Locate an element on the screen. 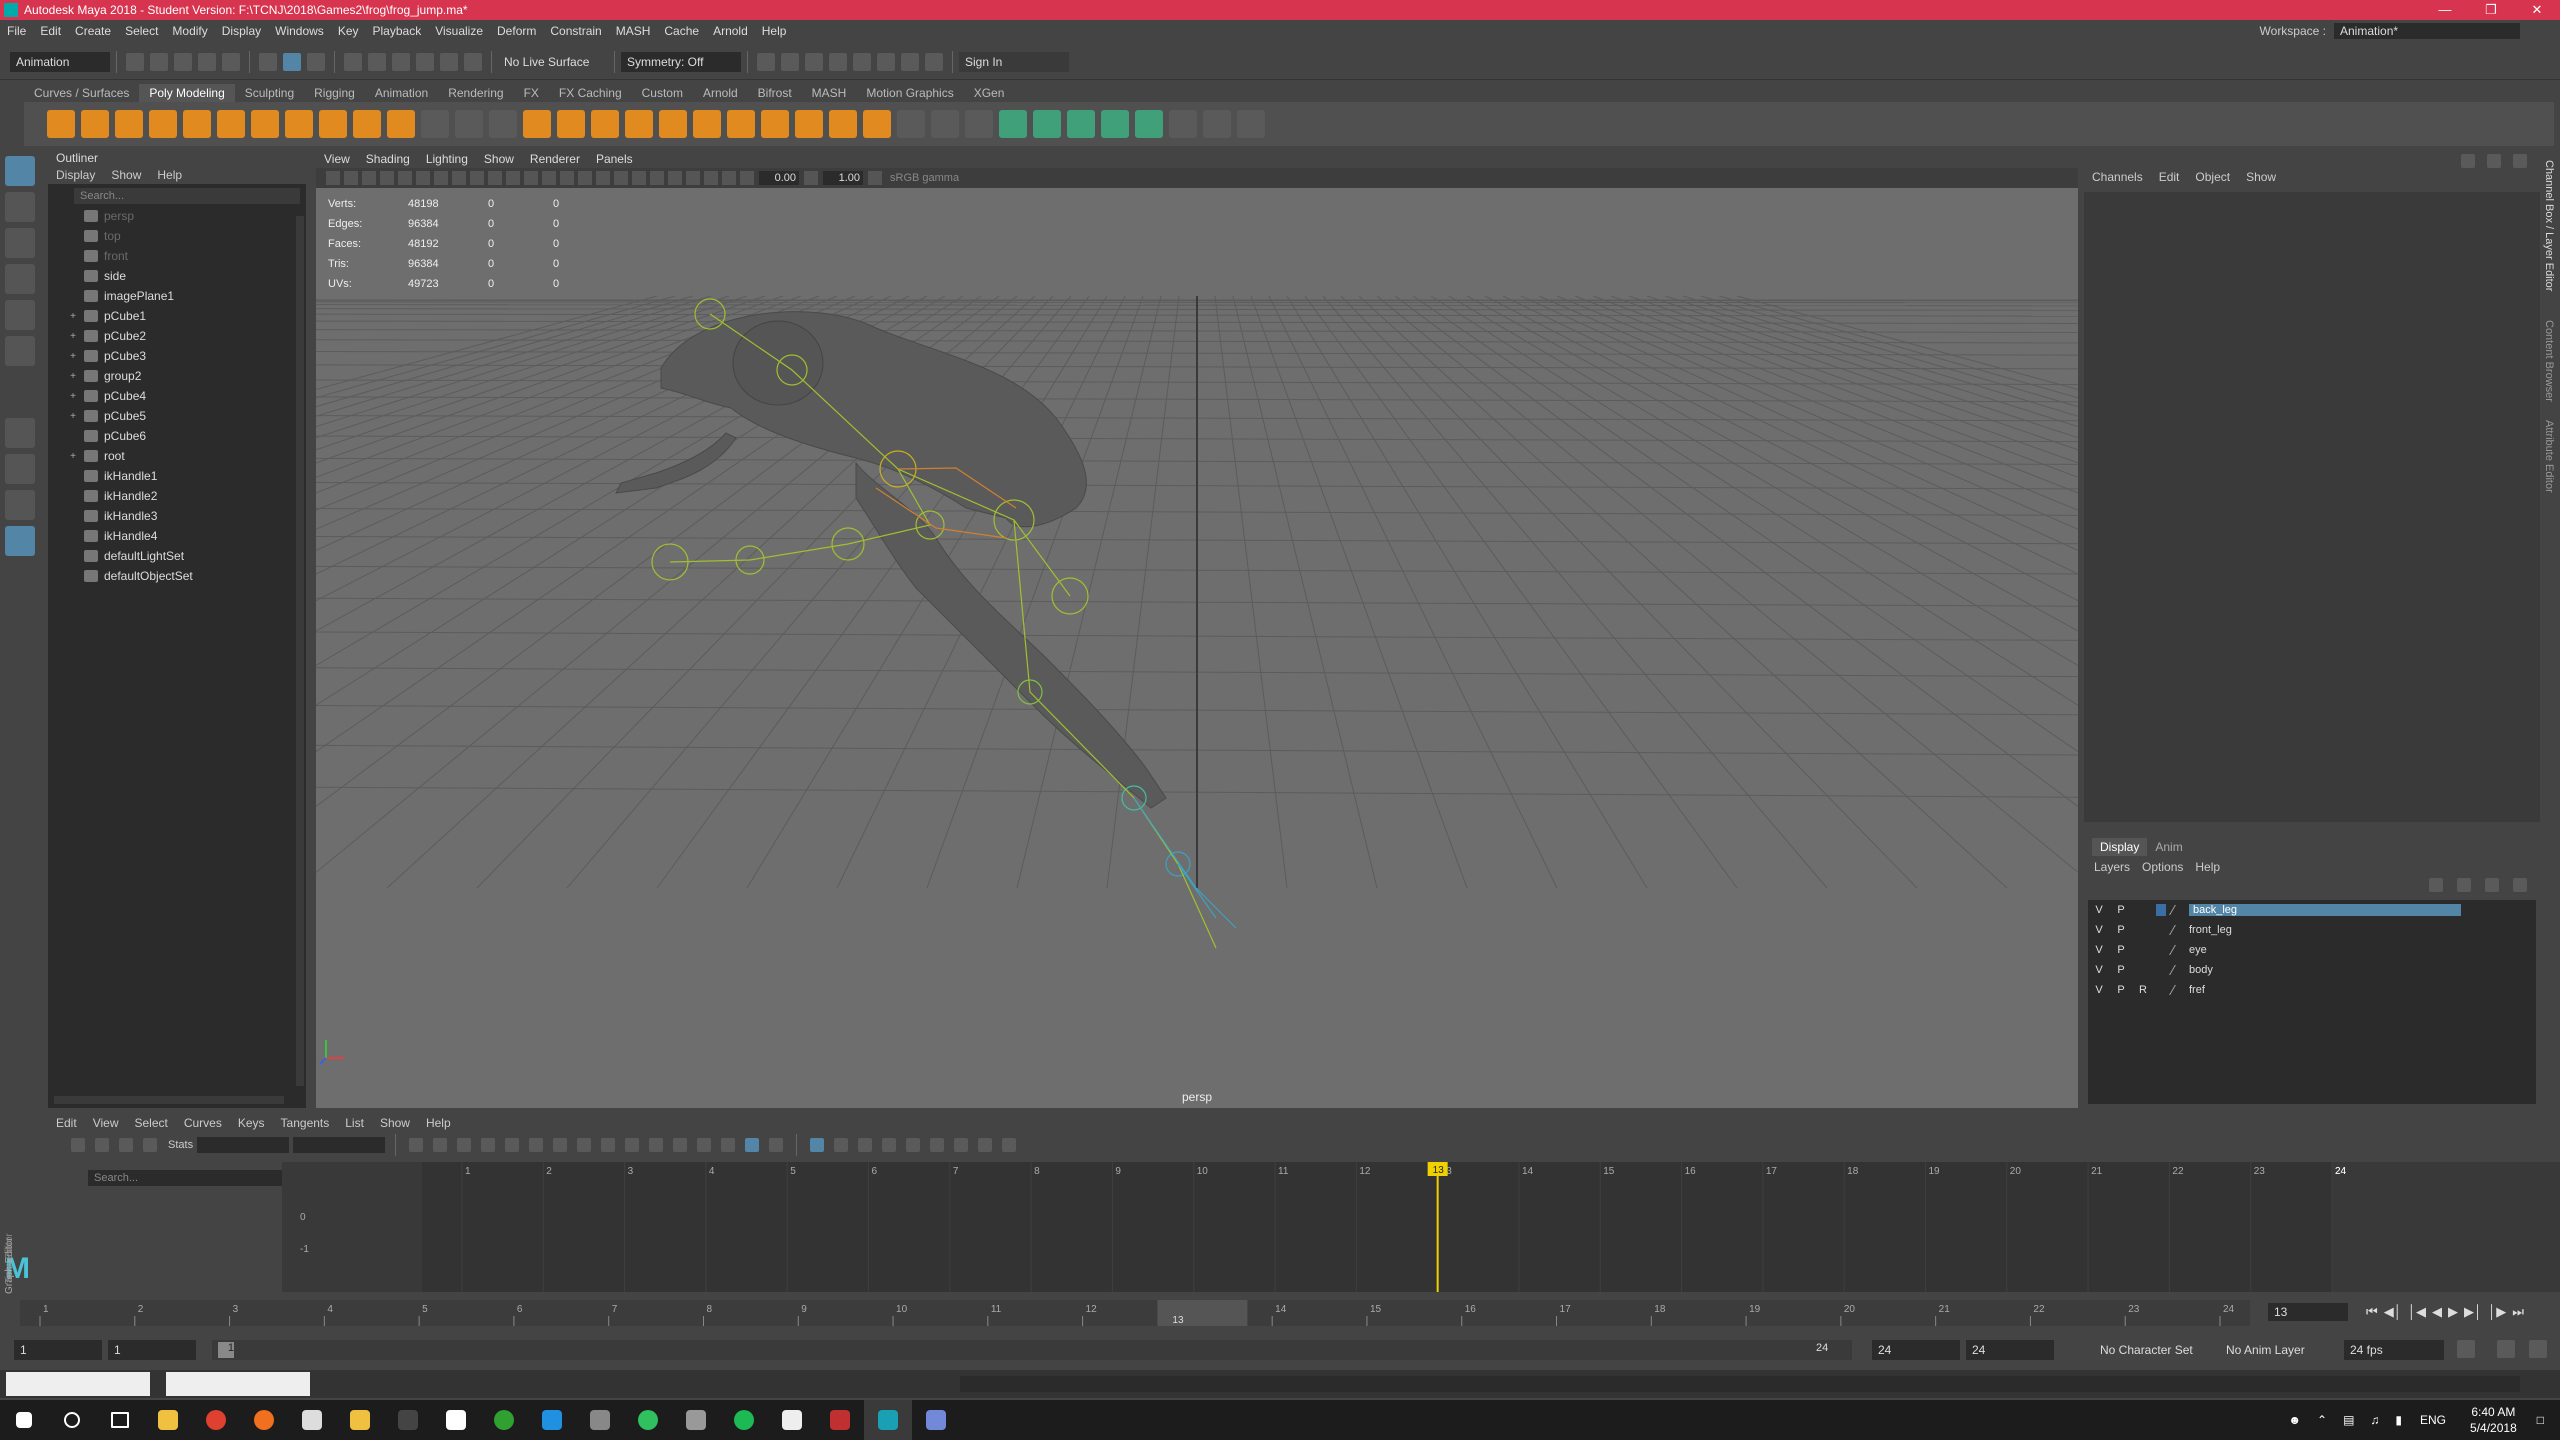 Image resolution: width=2560 pixels, height=1440 pixels. battery-icon: ▮ is located at coordinates (2398, 1420).